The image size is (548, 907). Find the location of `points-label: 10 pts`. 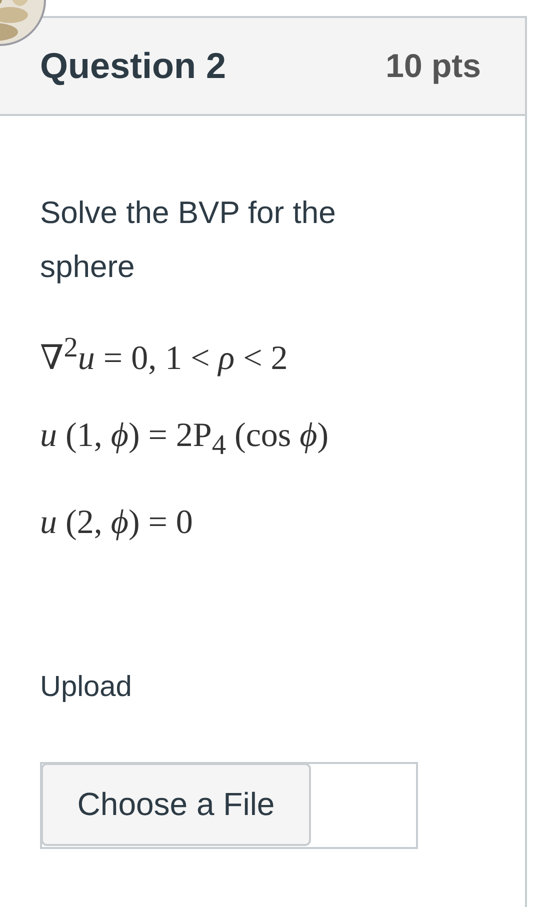

points-label: 10 pts is located at coordinates (433, 66).